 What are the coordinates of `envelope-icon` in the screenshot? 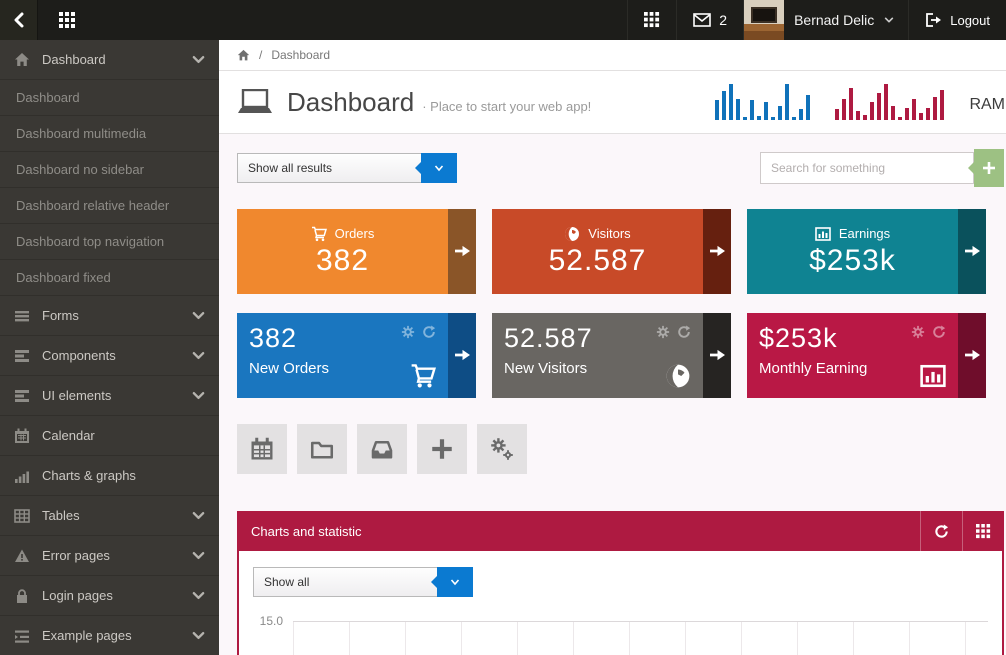 It's located at (702, 20).